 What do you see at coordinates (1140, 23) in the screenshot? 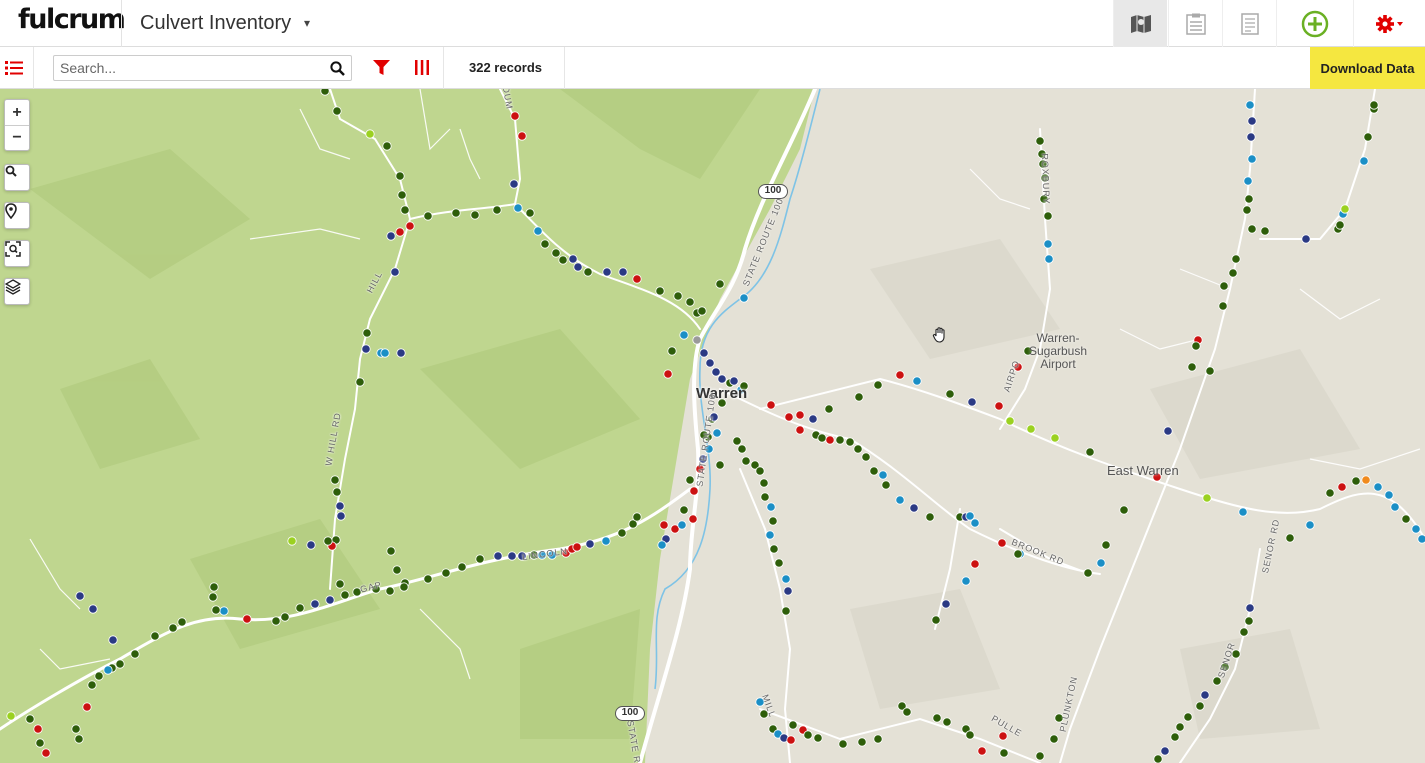
I see `map-view-button` at bounding box center [1140, 23].